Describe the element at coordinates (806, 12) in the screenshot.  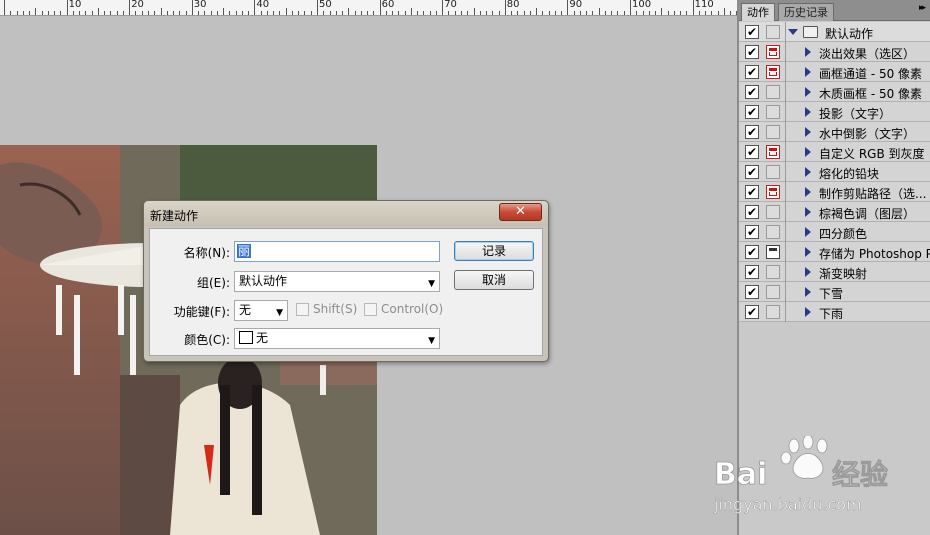
I see `tab-history: 历史记录` at that location.